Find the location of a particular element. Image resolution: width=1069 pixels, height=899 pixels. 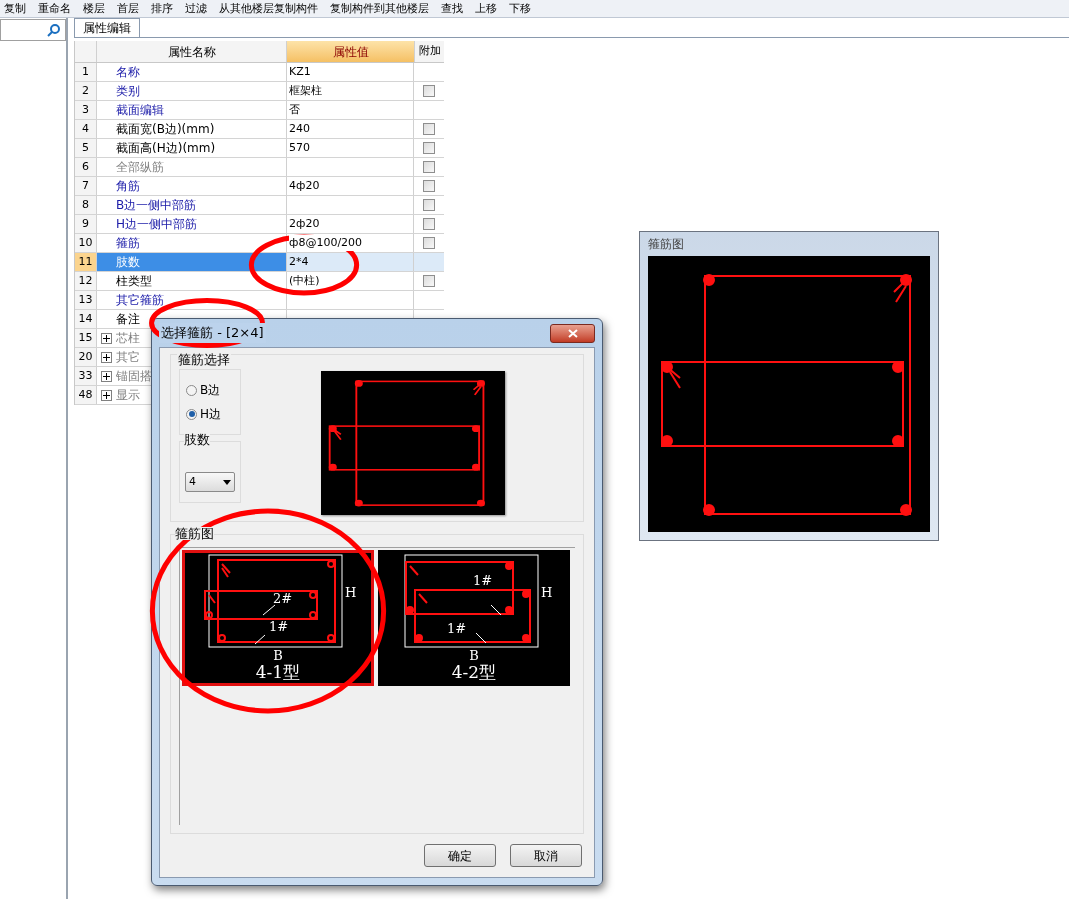

search-icon is located at coordinates (54, 30).